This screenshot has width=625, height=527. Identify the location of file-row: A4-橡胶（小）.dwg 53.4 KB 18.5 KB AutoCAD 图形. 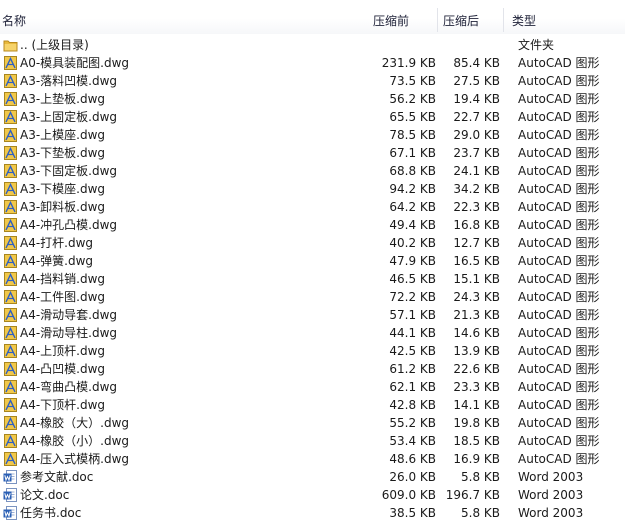
(312, 441).